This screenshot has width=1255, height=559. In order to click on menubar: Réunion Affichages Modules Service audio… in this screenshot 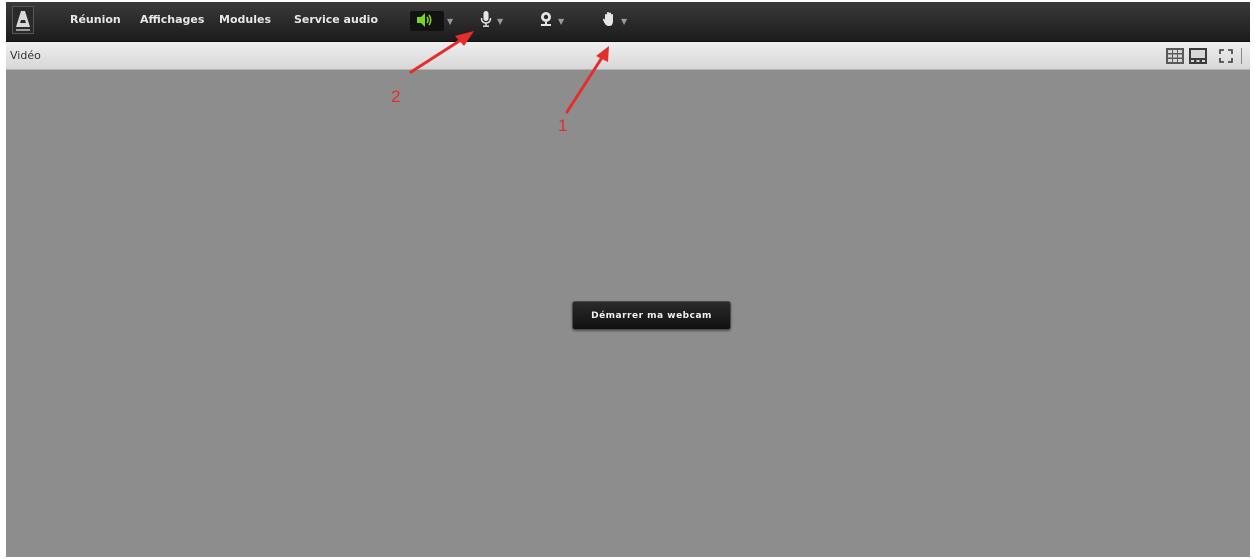, I will do `click(628, 22)`.